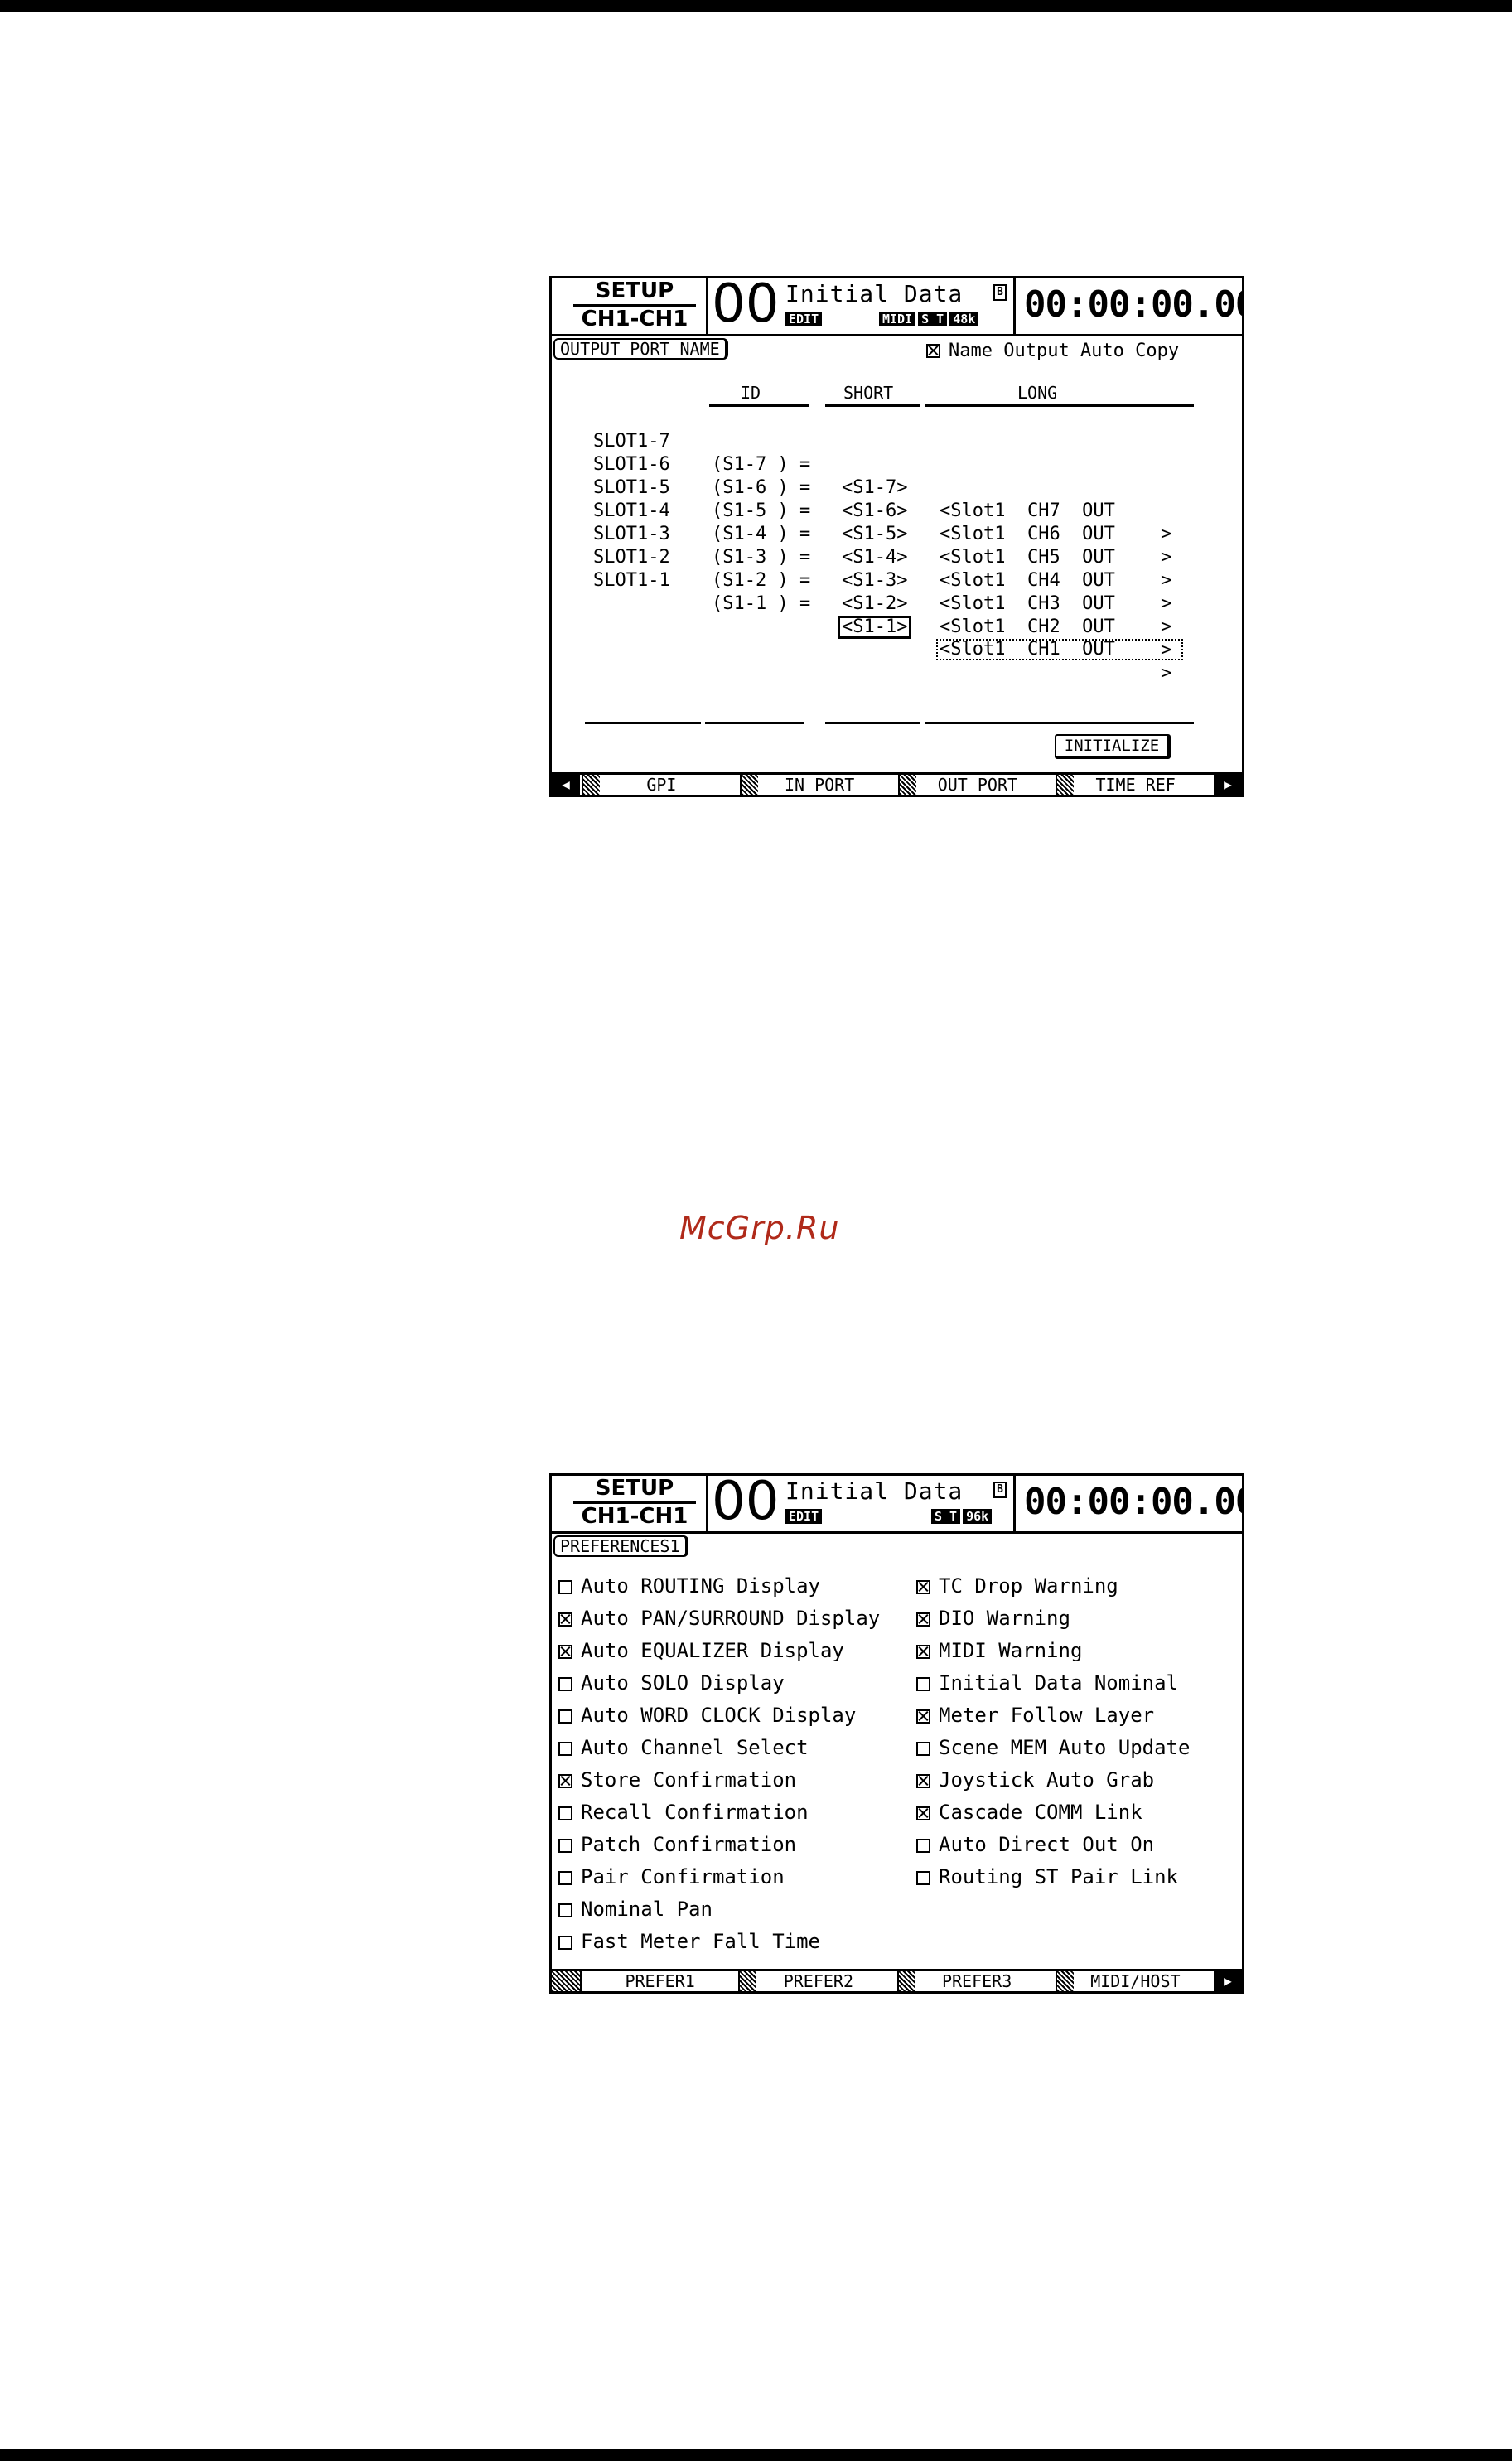  I want to click on pref-option: Auto EQUALIZER Display, so click(701, 1650).